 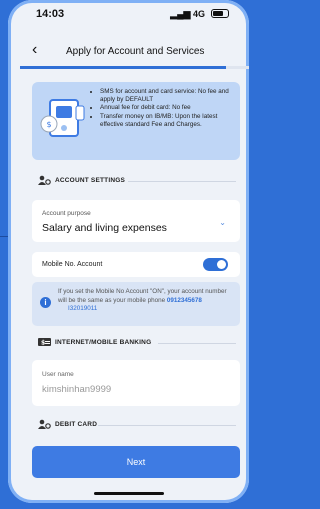 What do you see at coordinates (136, 383) in the screenshot?
I see `username-field: User name kimshinhan9999` at bounding box center [136, 383].